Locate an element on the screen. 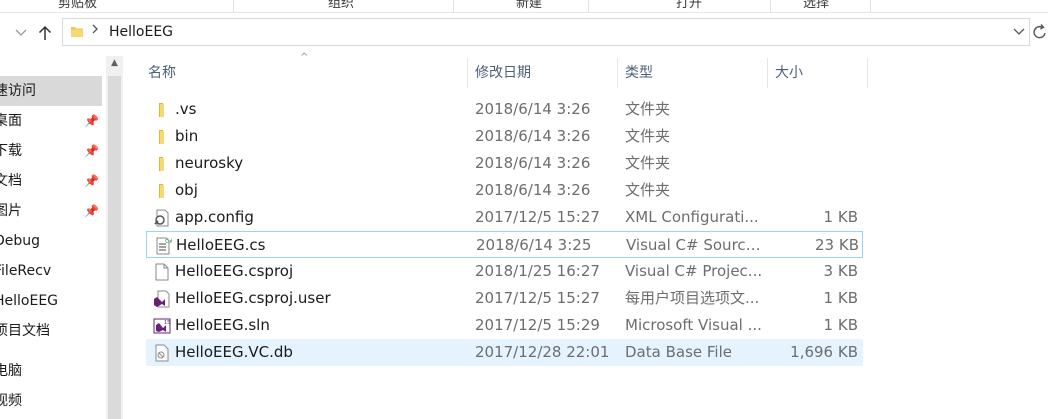  address-path-segment: HelloEEG is located at coordinates (141, 32).